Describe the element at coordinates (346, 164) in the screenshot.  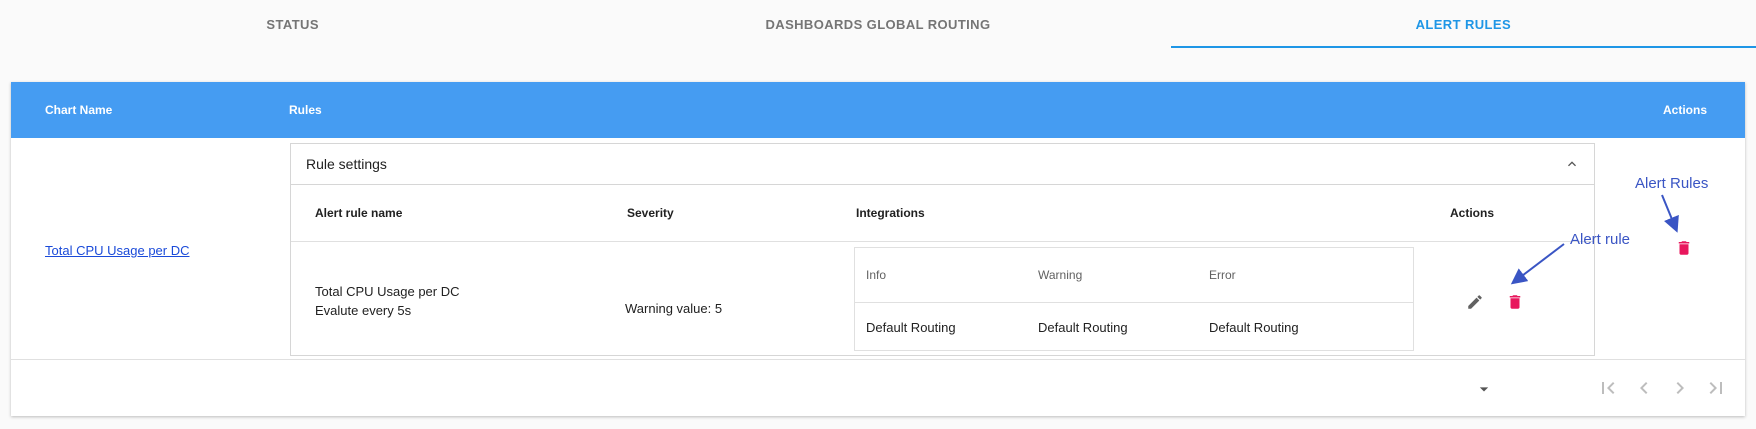
I see `rule-settings-title: Rule settings` at that location.